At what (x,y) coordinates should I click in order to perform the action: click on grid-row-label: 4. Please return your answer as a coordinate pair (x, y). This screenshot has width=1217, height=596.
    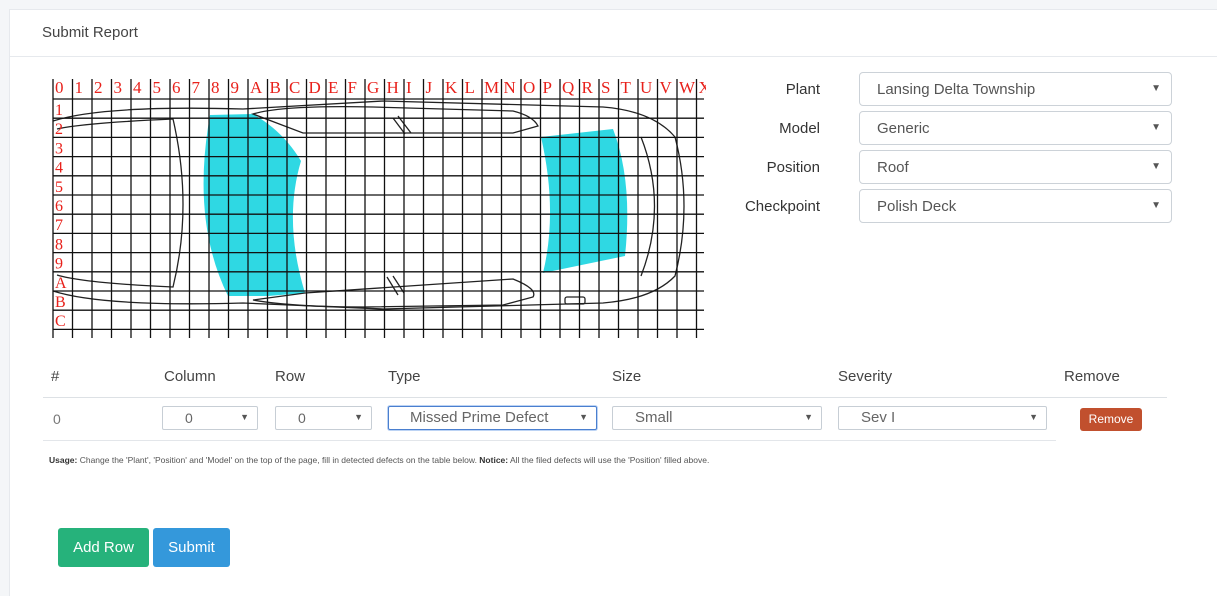
    Looking at the image, I should click on (59, 168).